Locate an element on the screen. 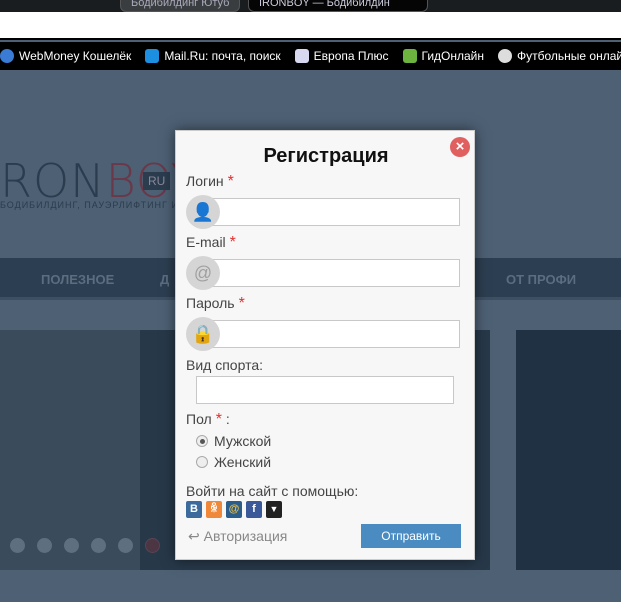  link-text: Авторизация is located at coordinates (245, 536).